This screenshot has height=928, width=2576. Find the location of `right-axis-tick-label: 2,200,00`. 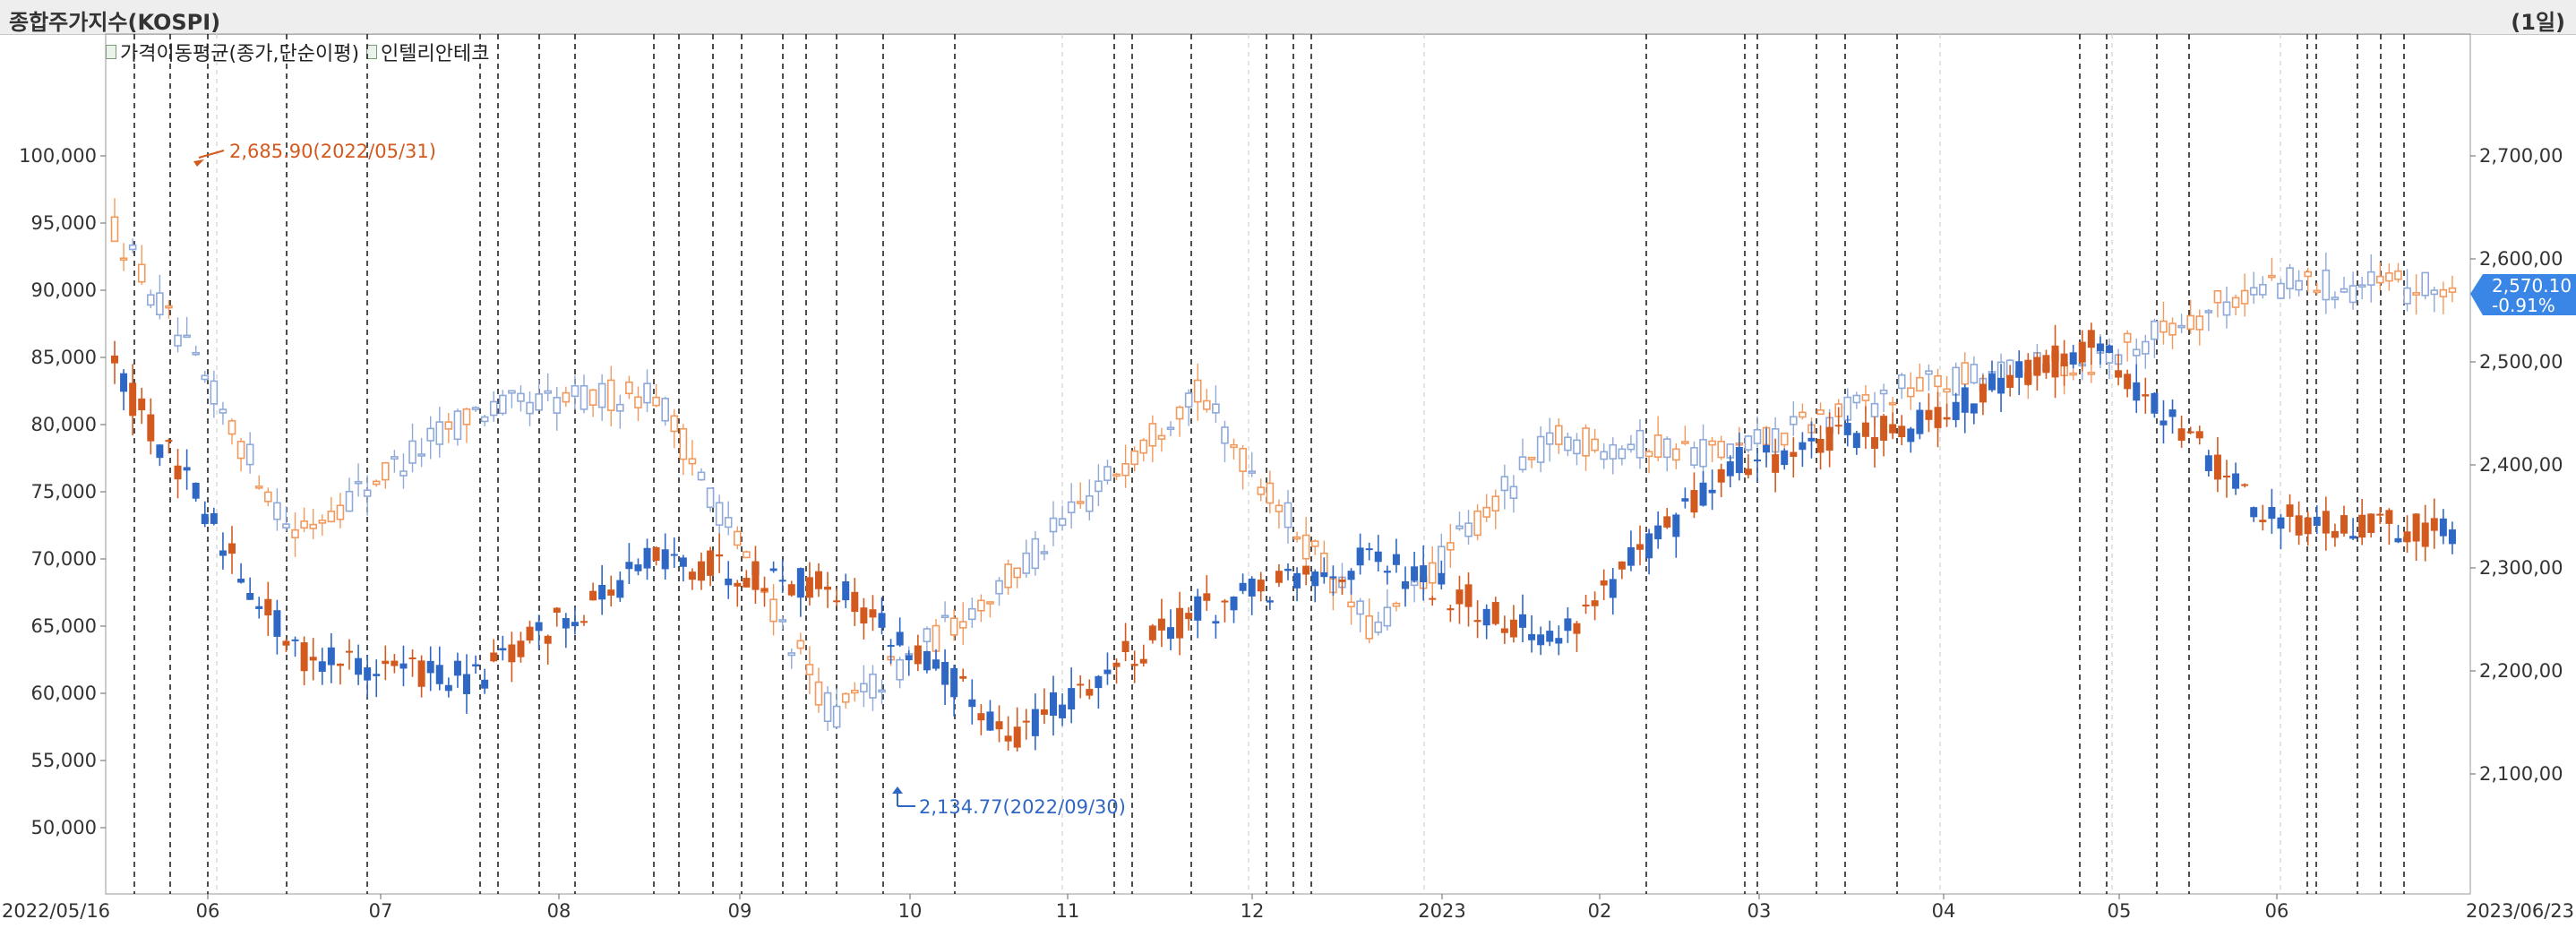

right-axis-tick-label: 2,200,00 is located at coordinates (2521, 671).